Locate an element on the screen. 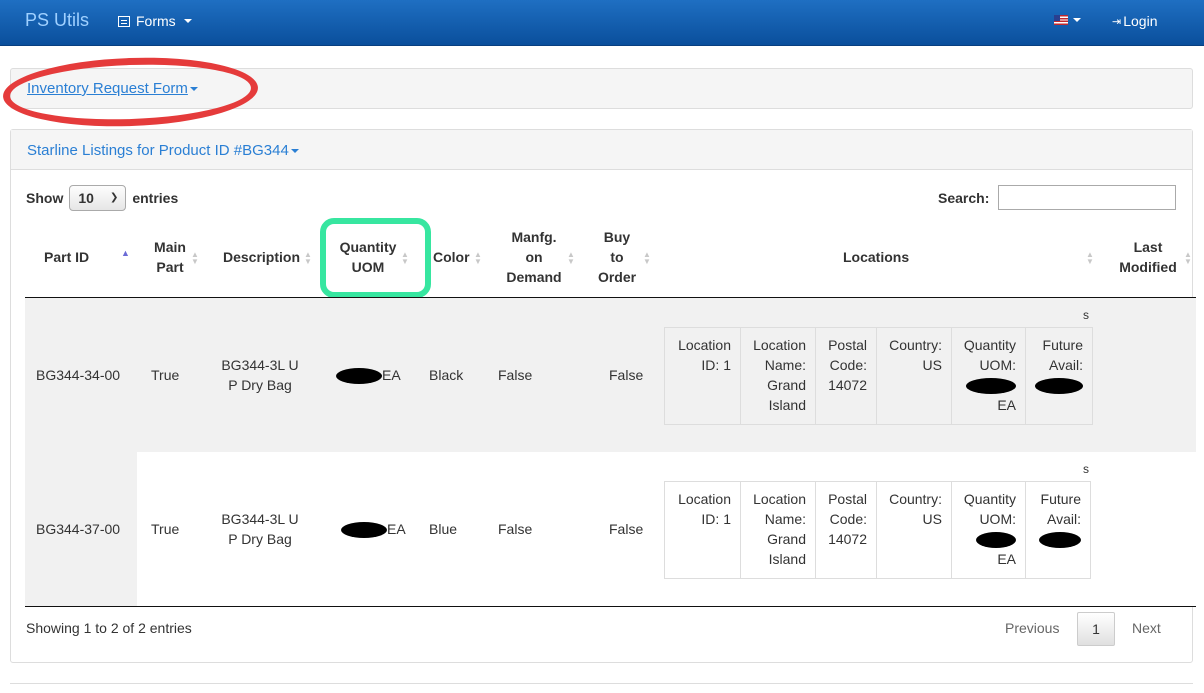 This screenshot has width=1204, height=693. buy-header-line2: to is located at coordinates (617, 257).